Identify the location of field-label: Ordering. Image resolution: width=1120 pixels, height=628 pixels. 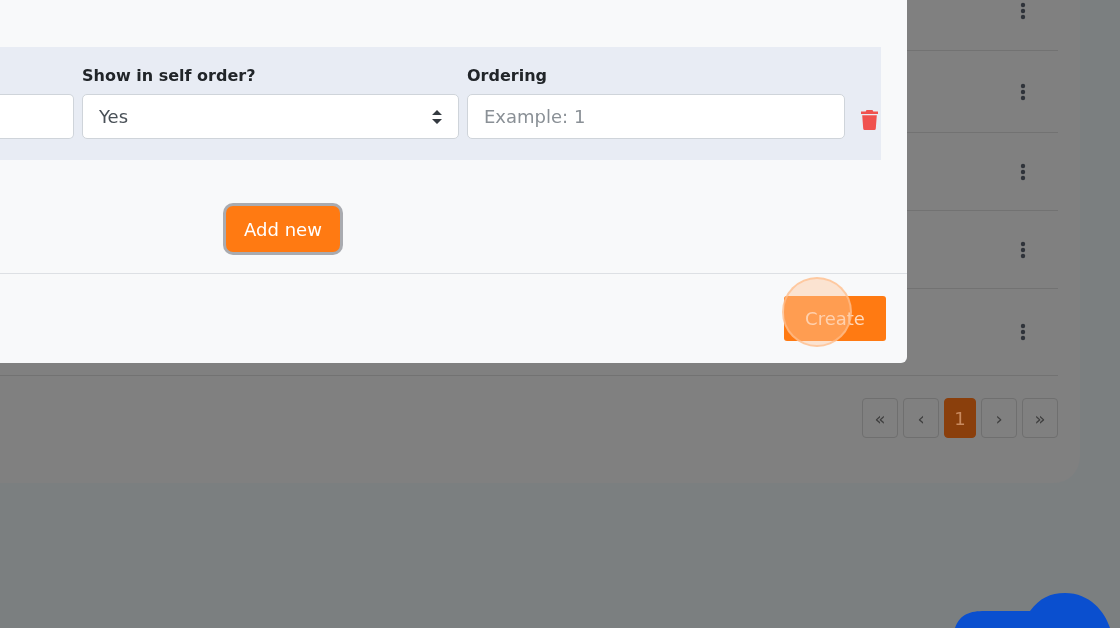
(507, 76).